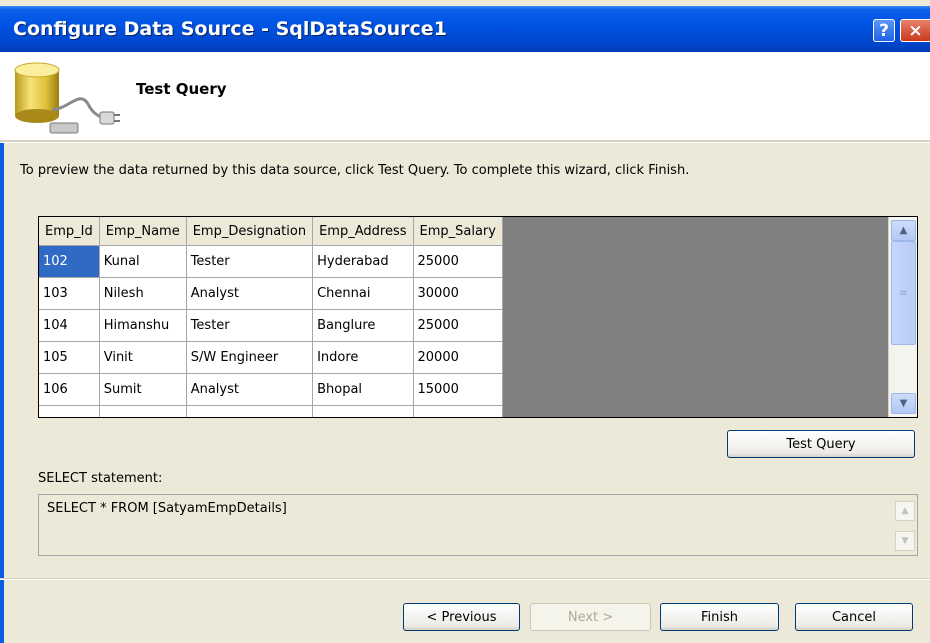 This screenshot has width=930, height=643. I want to click on column-header: Emp_Address, so click(363, 231).